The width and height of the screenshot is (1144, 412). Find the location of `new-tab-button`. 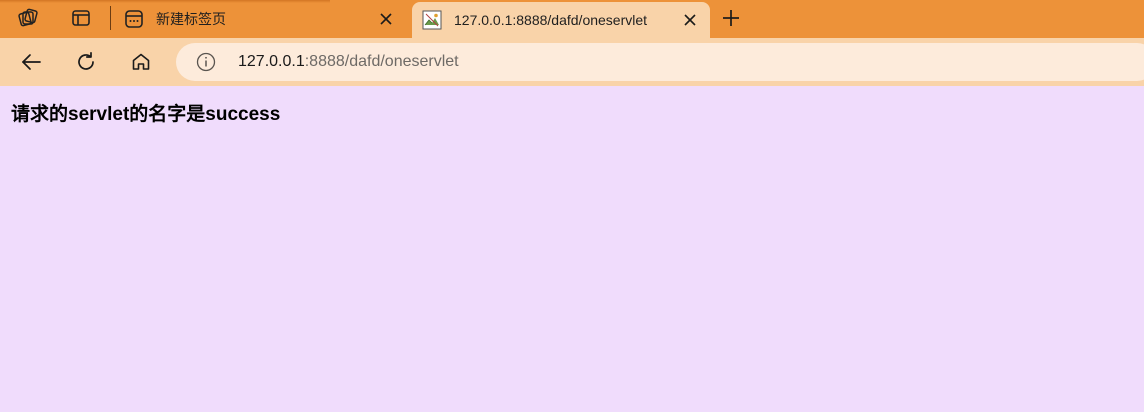

new-tab-button is located at coordinates (731, 18).